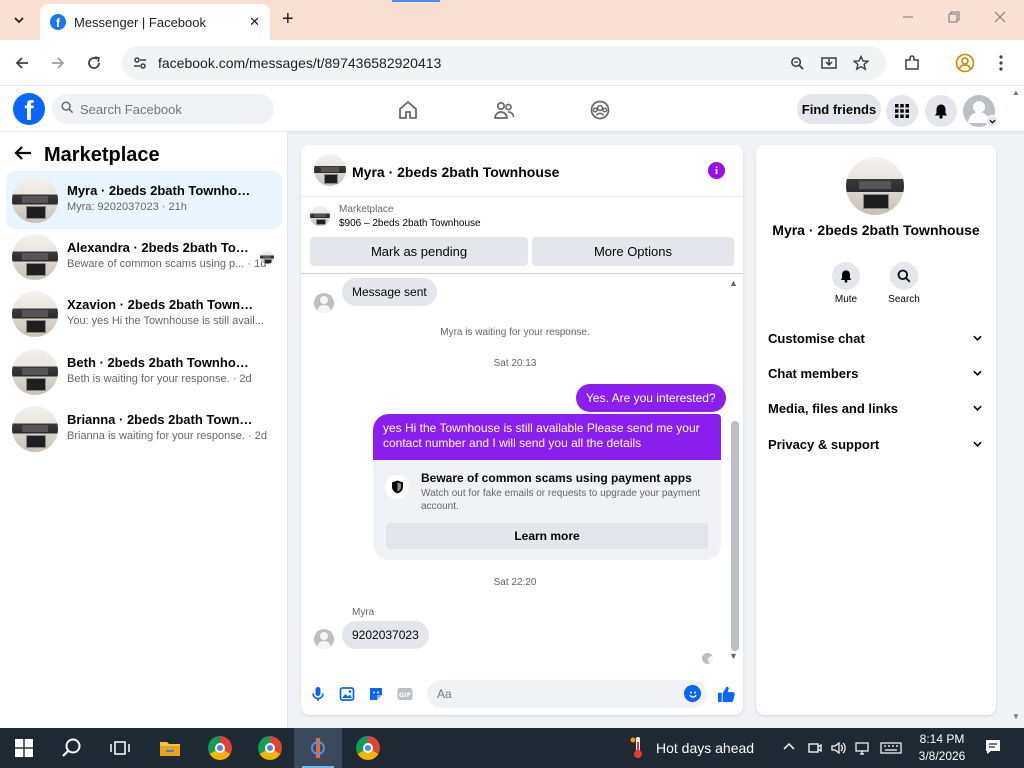 The height and width of the screenshot is (768, 1024). I want to click on mark-as-pending-button: Mark as pending, so click(419, 251).